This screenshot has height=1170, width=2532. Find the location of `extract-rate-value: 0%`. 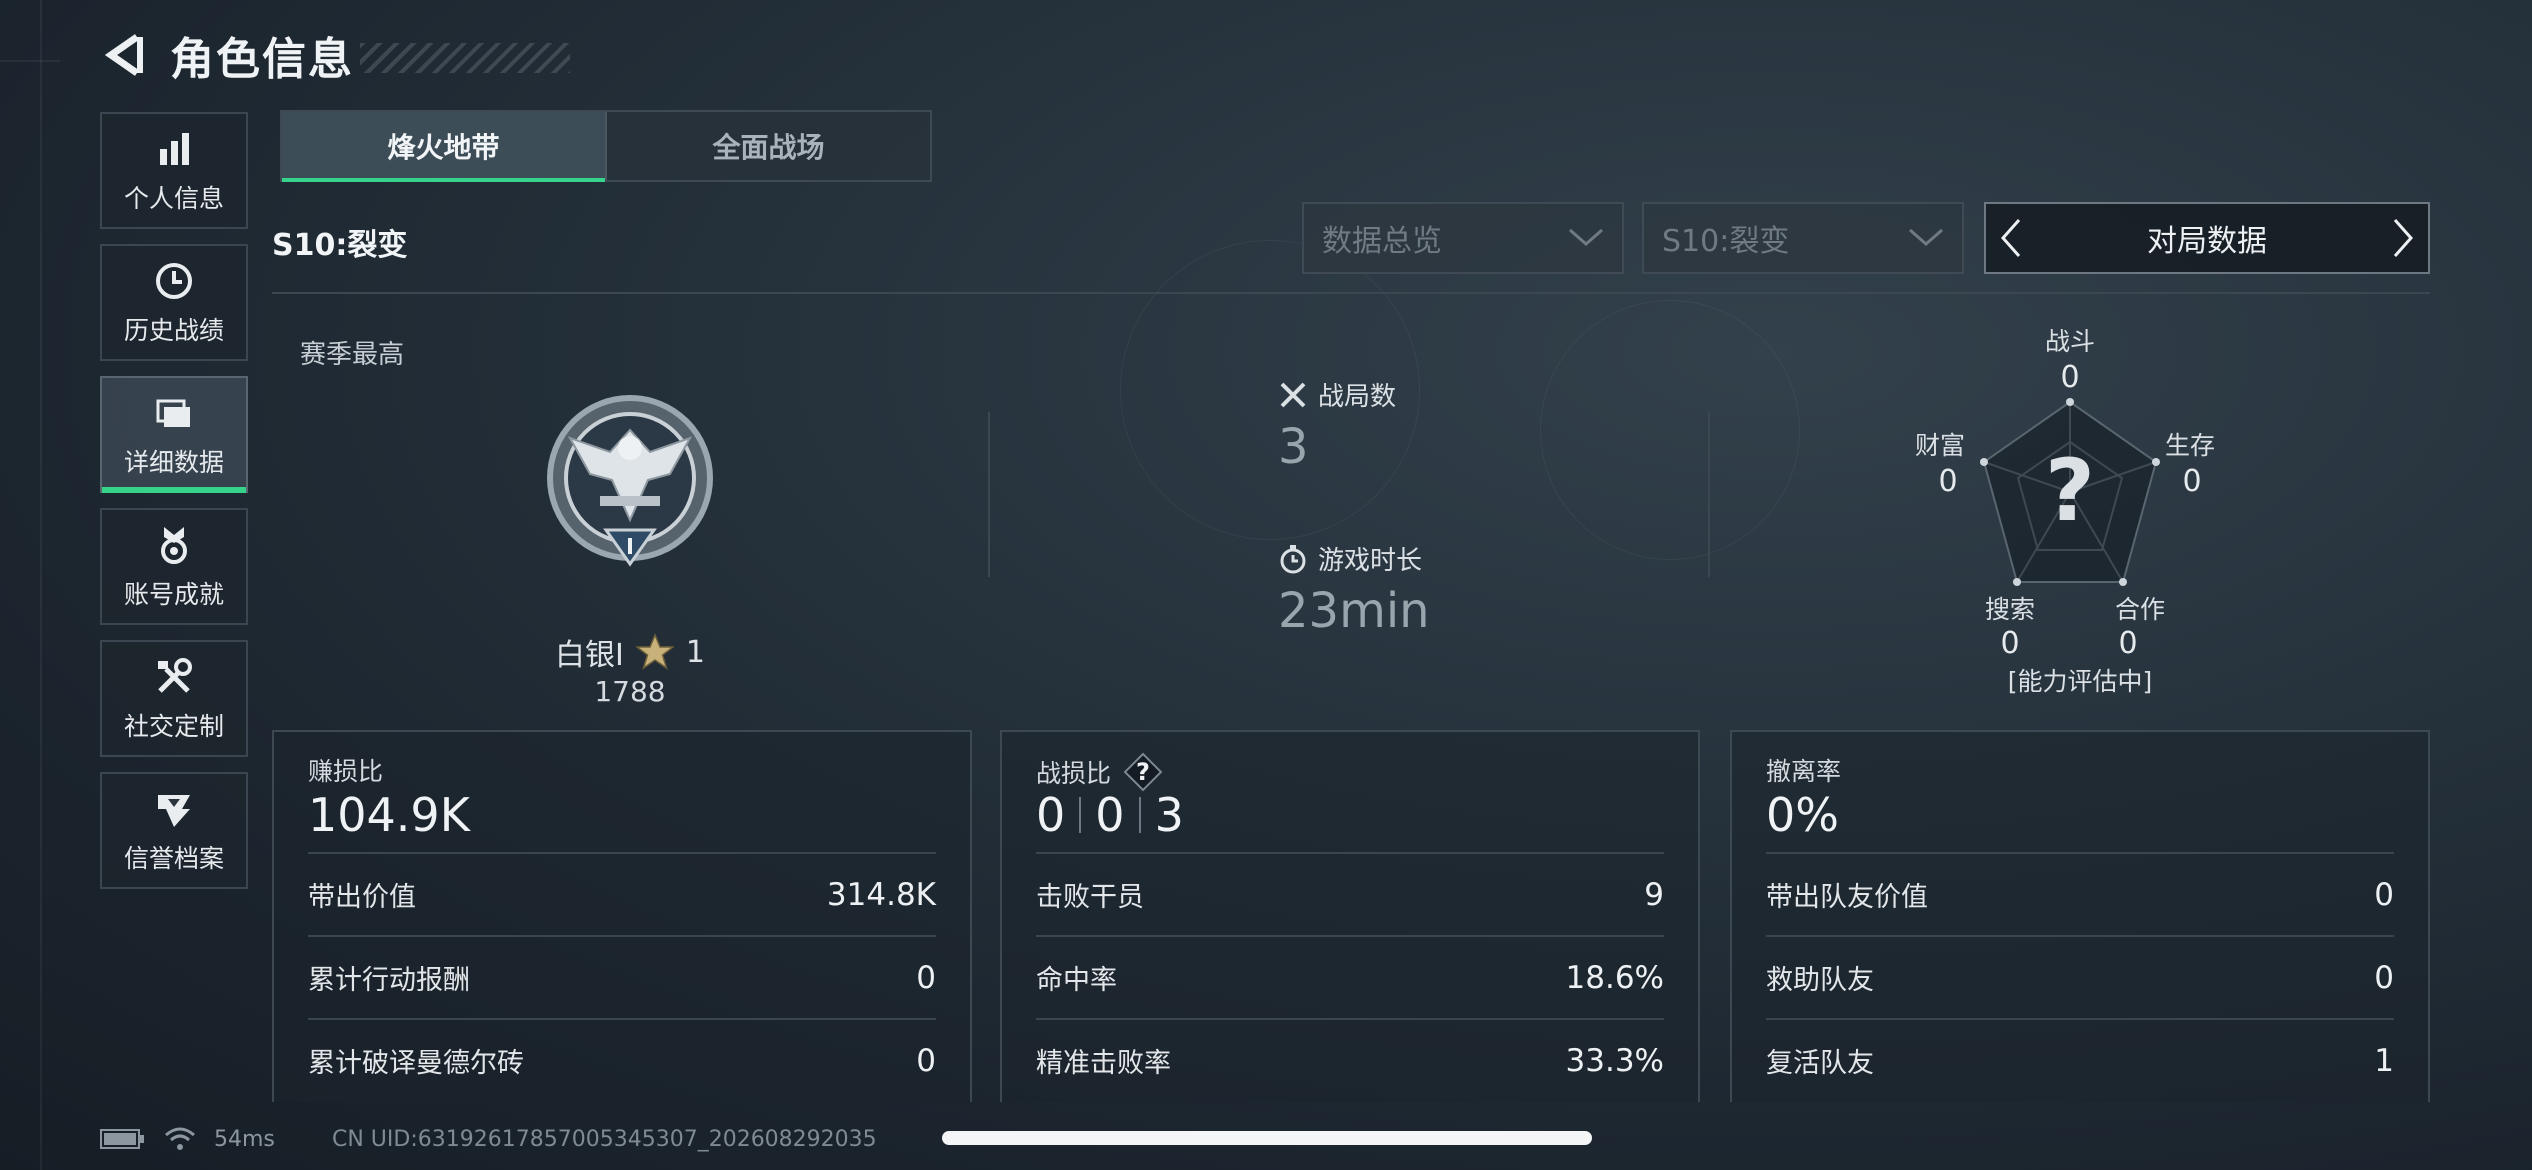

extract-rate-value: 0% is located at coordinates (1802, 815).